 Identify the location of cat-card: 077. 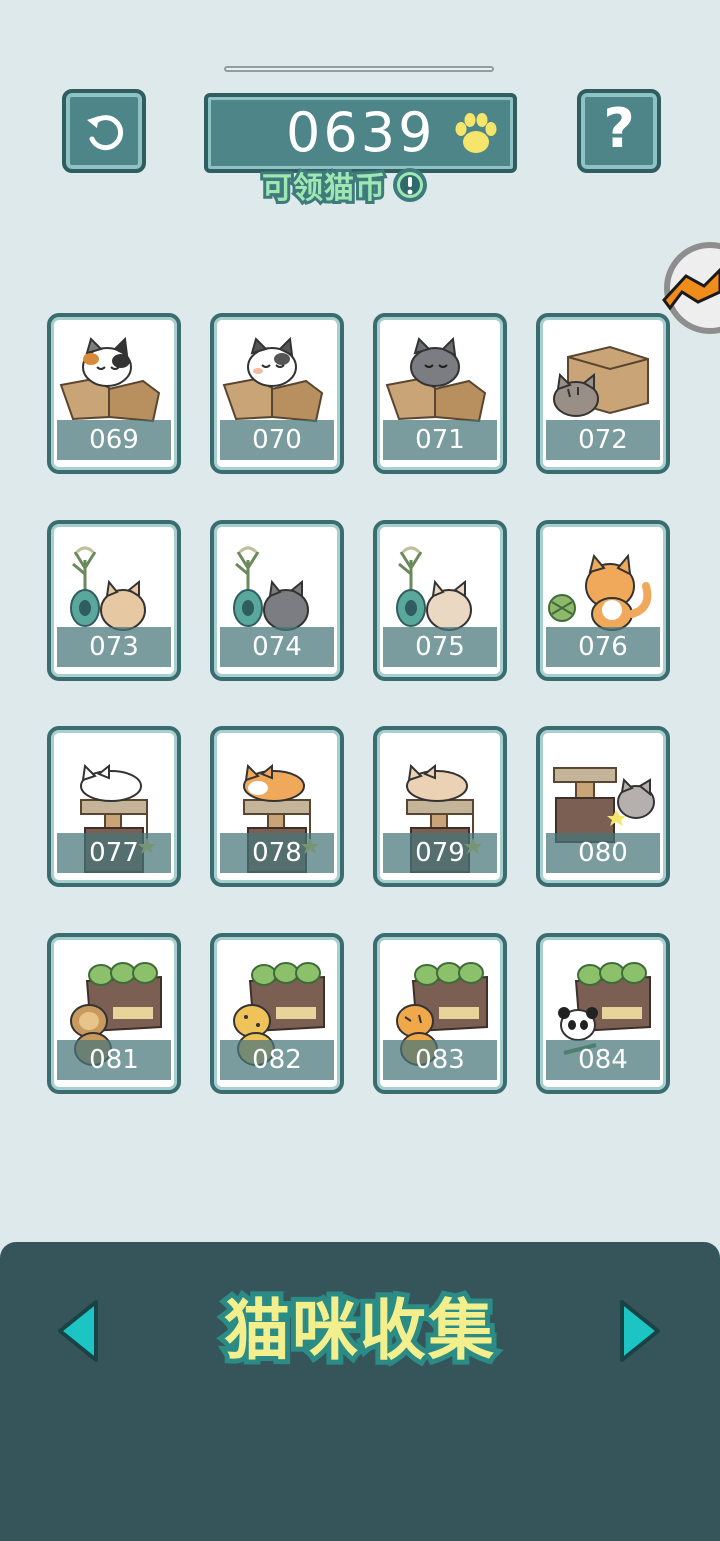
(114, 806).